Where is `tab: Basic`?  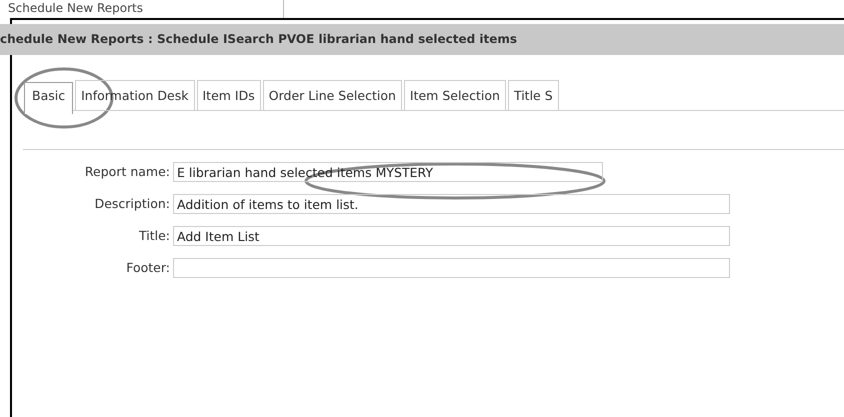
tab: Basic is located at coordinates (49, 98).